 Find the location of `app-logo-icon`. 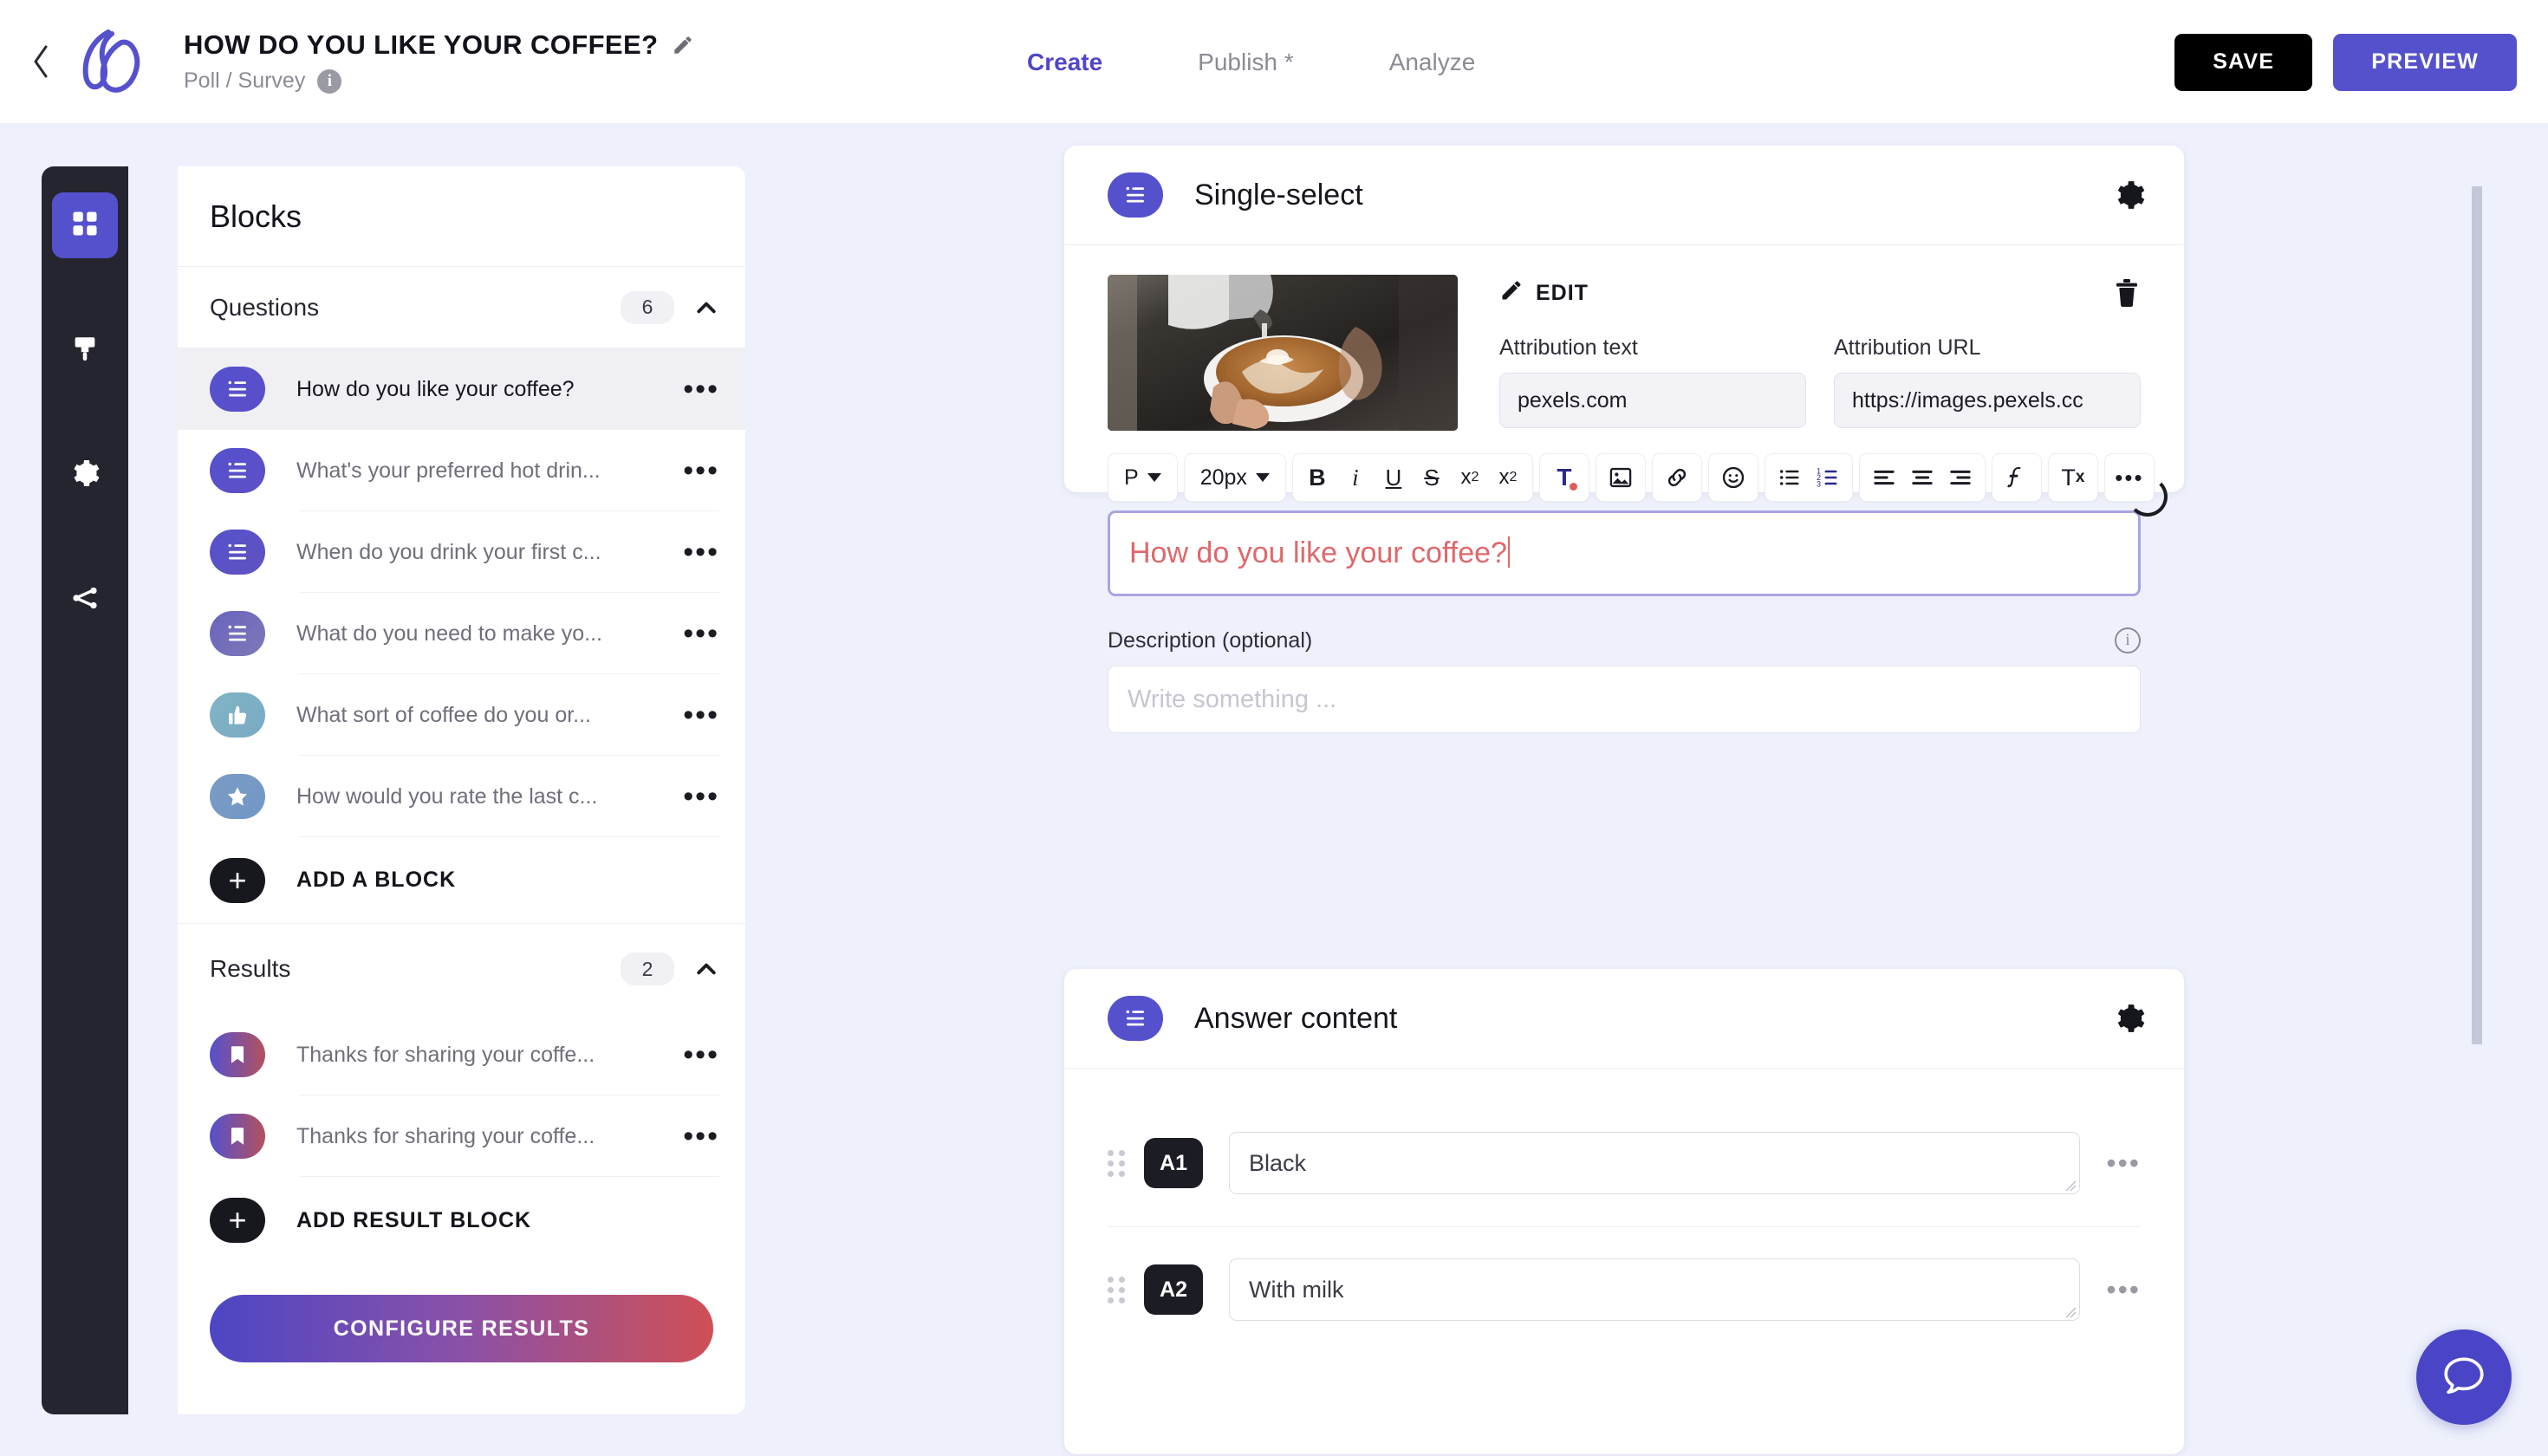

app-logo-icon is located at coordinates (111, 61).